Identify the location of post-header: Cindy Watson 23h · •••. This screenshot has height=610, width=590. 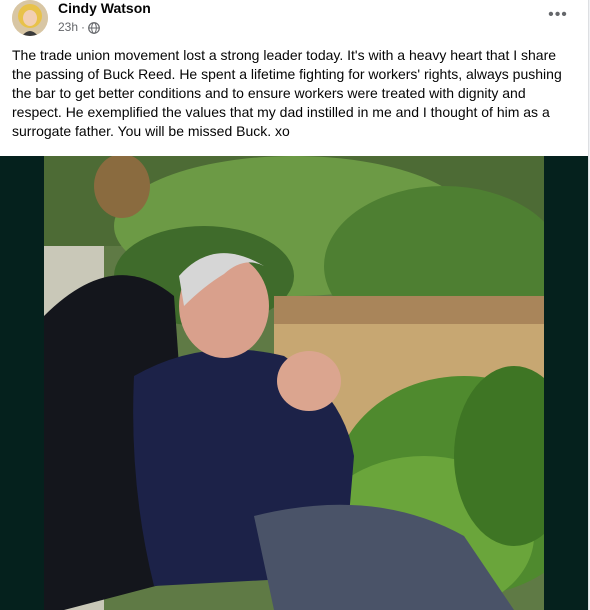
(294, 20).